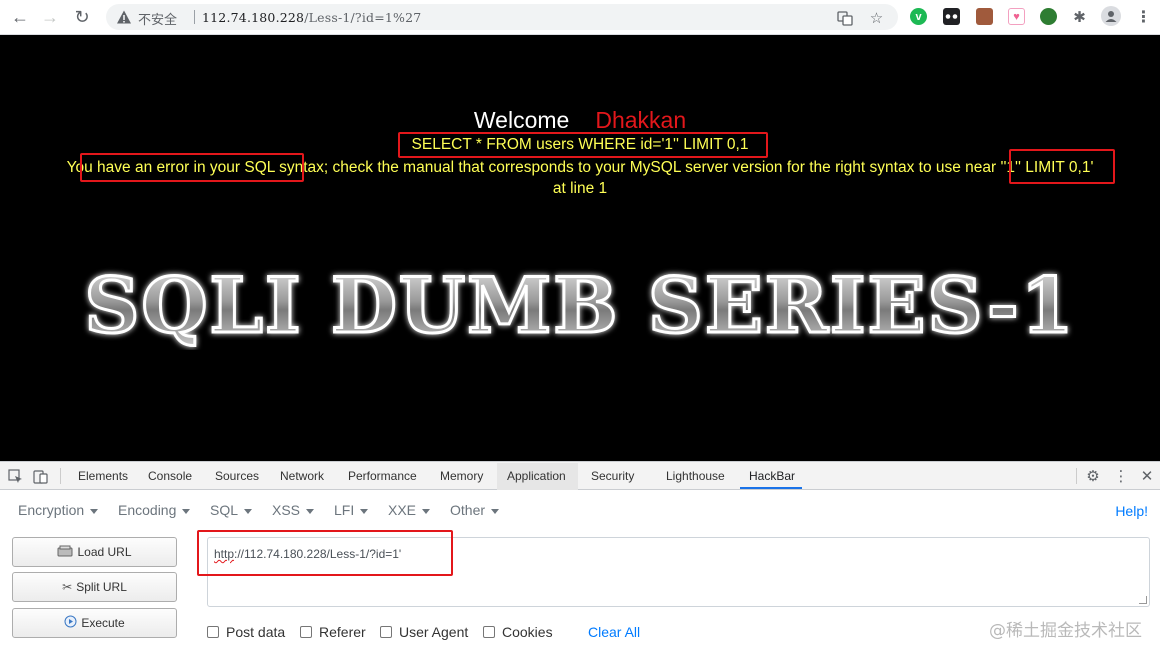 The width and height of the screenshot is (1160, 655). What do you see at coordinates (224, 510) in the screenshot?
I see `menu-sql-label: SQL` at bounding box center [224, 510].